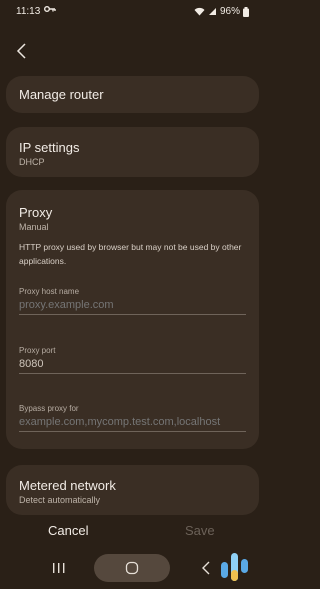  I want to click on ip-settings-value: DHCP, so click(32, 162).